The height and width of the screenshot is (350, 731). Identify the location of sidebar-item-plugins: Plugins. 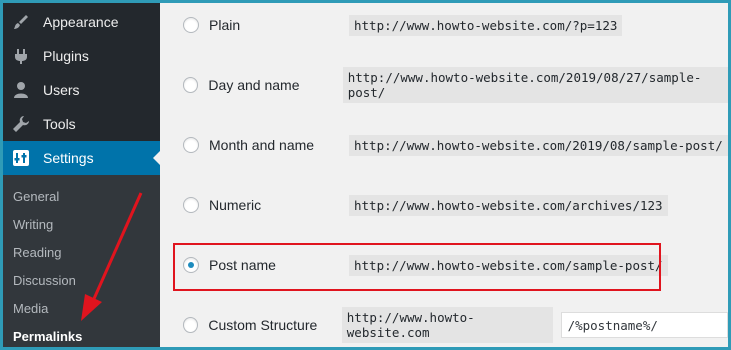
(81, 56).